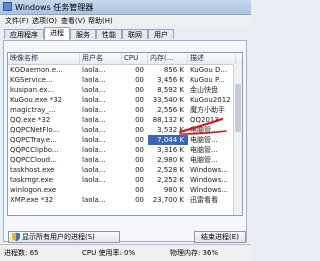 The width and height of the screenshot is (320, 261). I want to click on menu-file: 文件(F), so click(17, 21).